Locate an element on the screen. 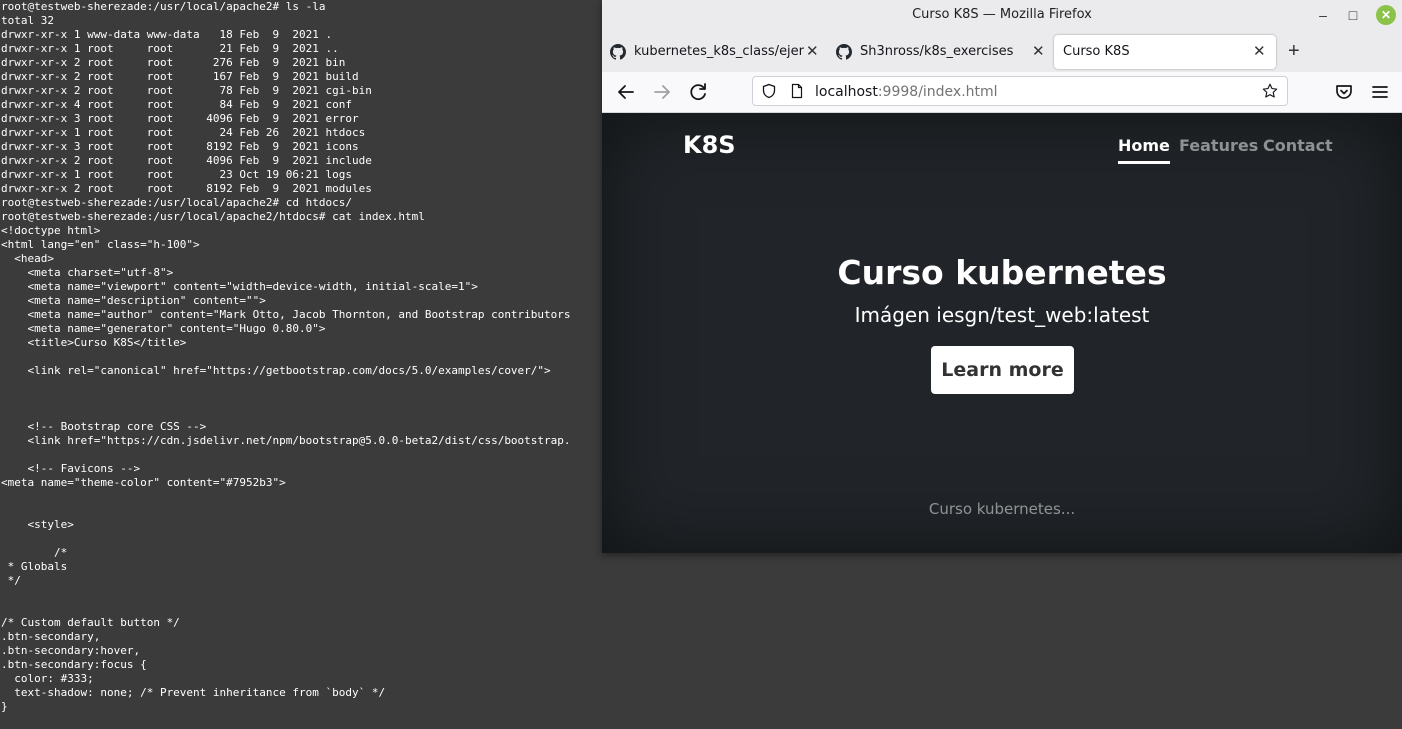  tab-curso-k8s-active: Curso K8S ✕ is located at coordinates (1165, 52).